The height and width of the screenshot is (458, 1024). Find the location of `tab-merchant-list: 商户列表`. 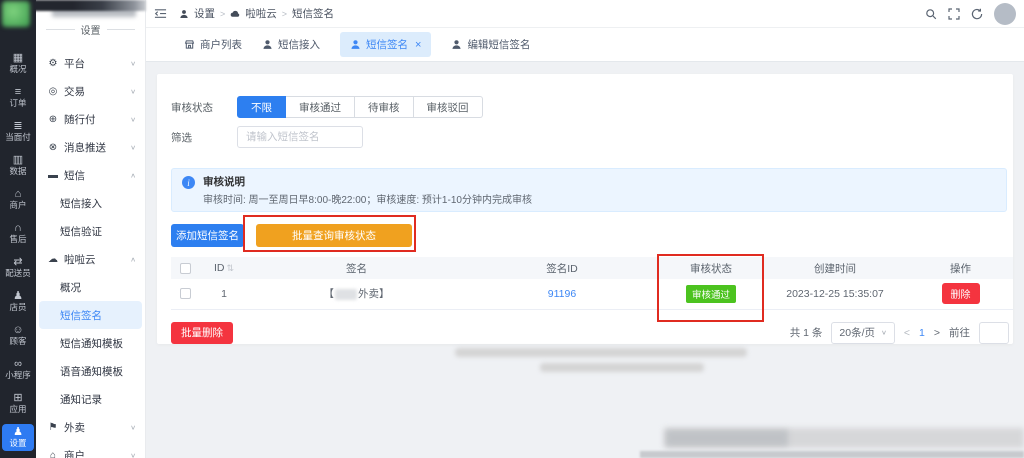

tab-merchant-list: 商户列表 is located at coordinates (213, 44).